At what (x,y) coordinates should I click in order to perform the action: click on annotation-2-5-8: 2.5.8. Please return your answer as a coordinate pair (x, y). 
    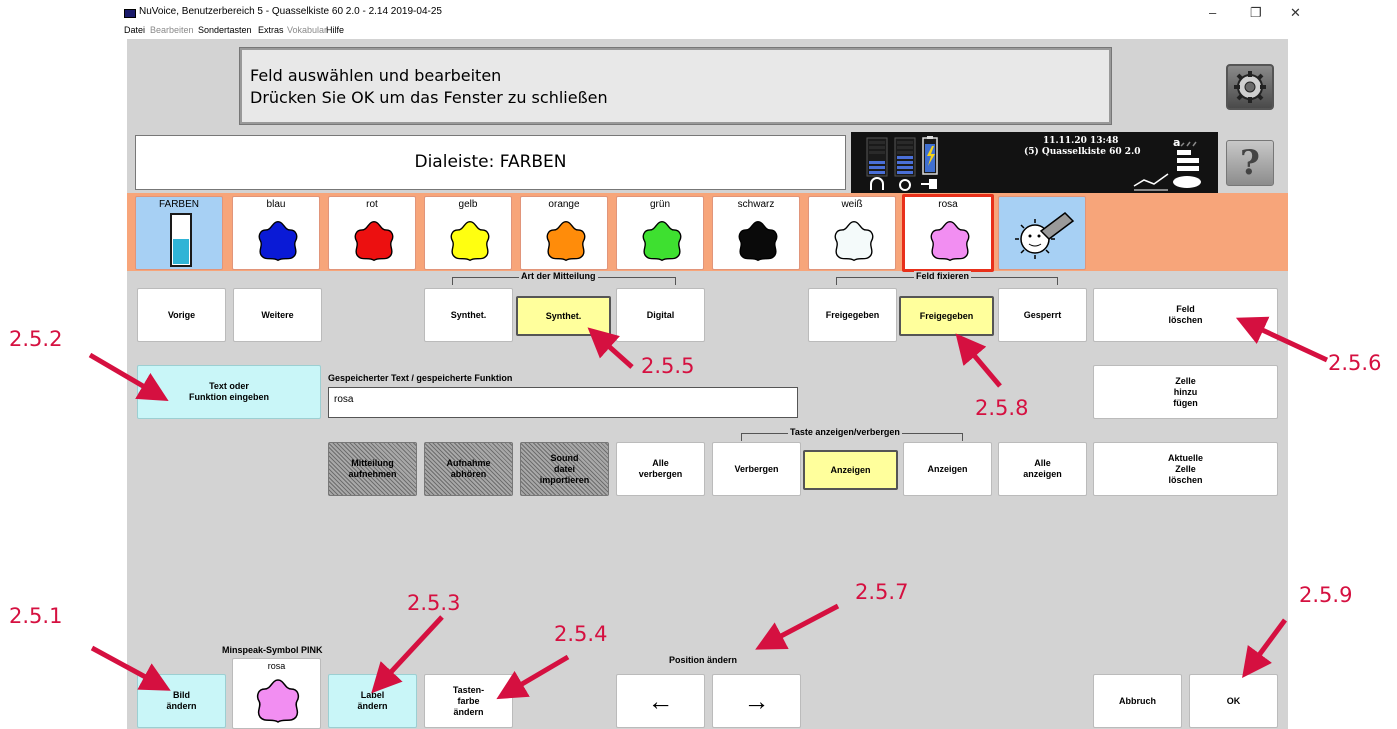
    Looking at the image, I should click on (1002, 408).